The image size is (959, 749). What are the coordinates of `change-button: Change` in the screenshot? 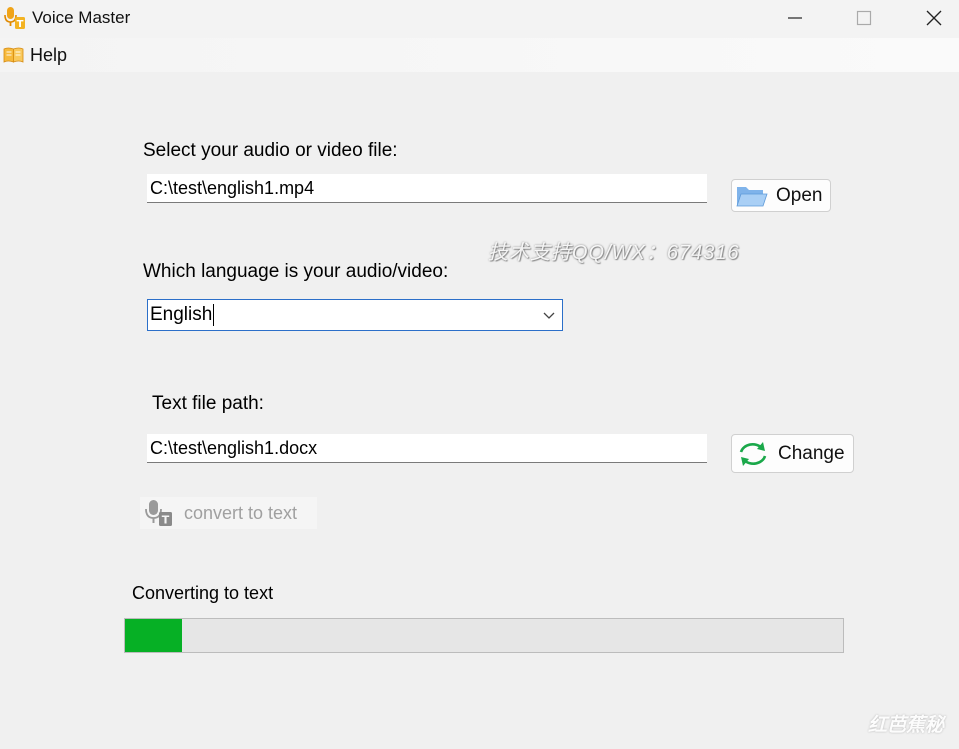 It's located at (792, 453).